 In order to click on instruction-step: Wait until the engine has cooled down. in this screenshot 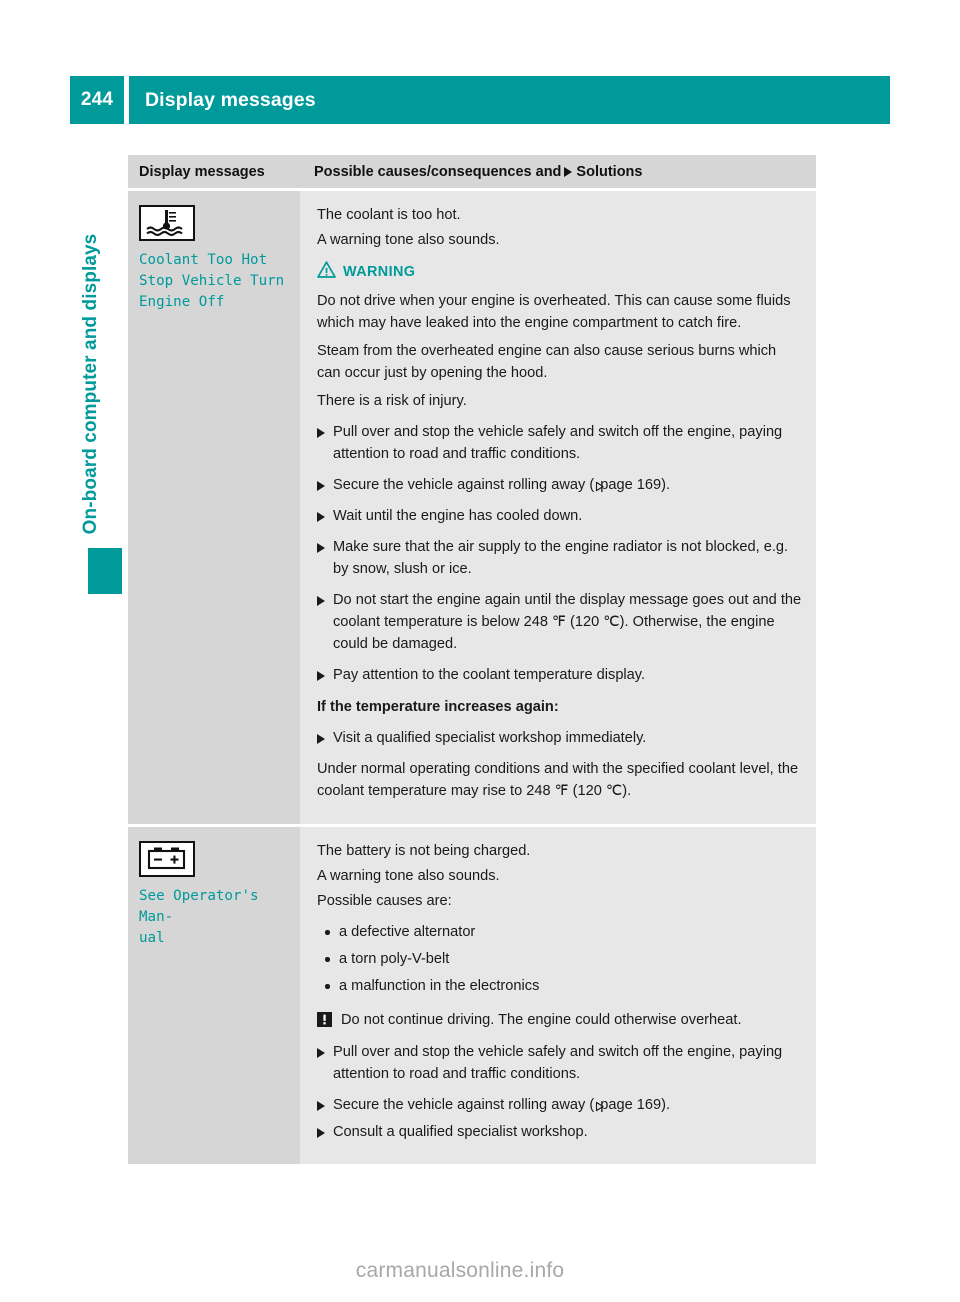, I will do `click(559, 516)`.